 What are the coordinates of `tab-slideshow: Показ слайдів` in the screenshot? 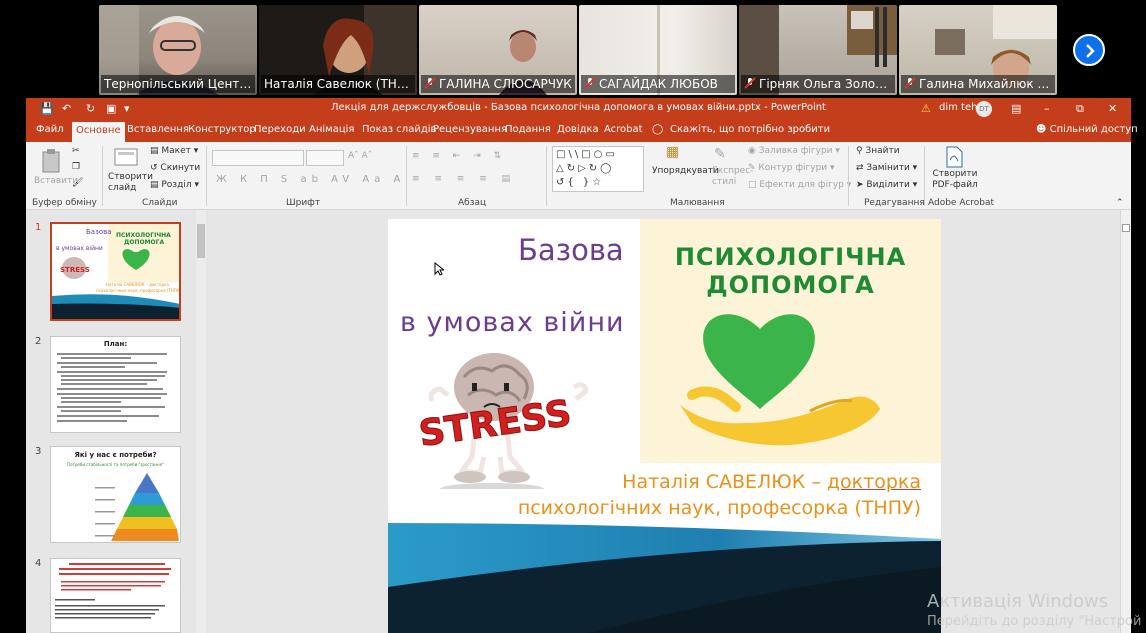 It's located at (399, 129).